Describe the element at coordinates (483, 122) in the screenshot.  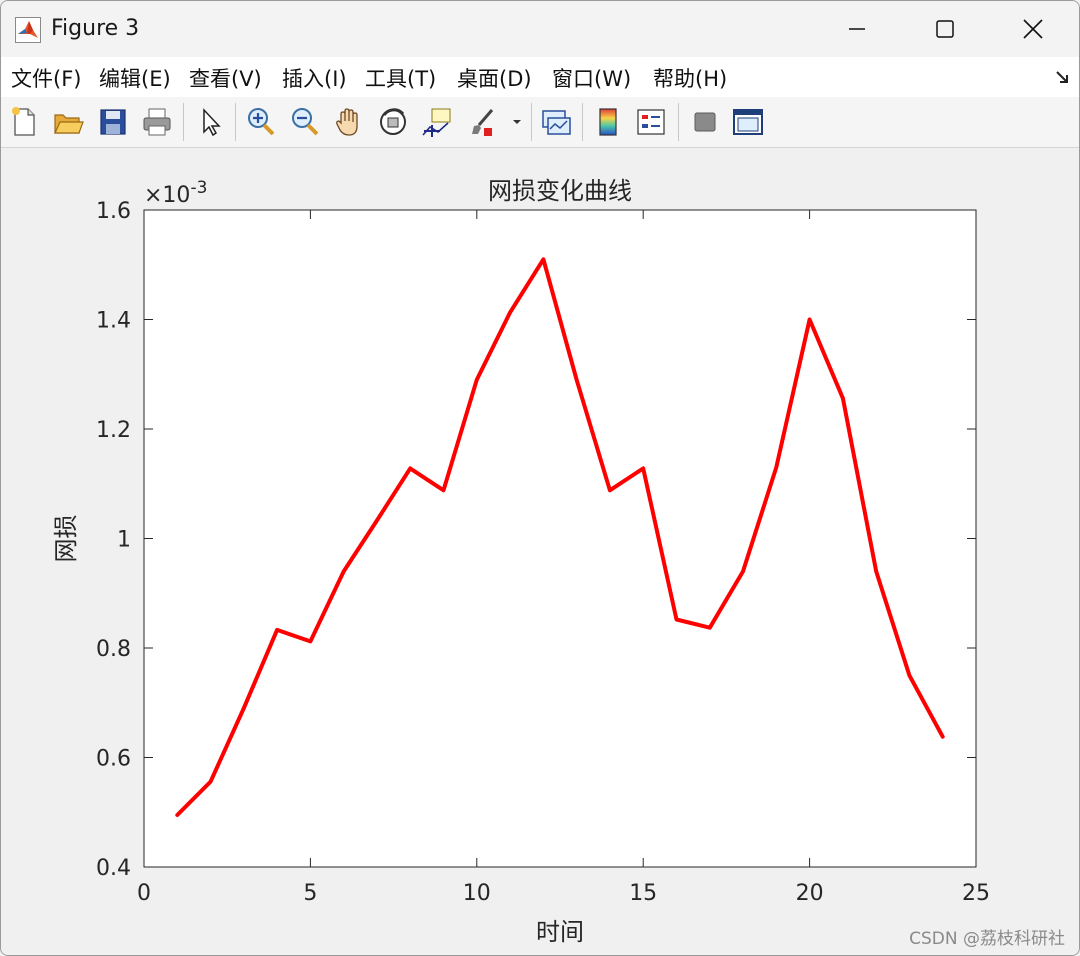
I see `brush-icon` at that location.